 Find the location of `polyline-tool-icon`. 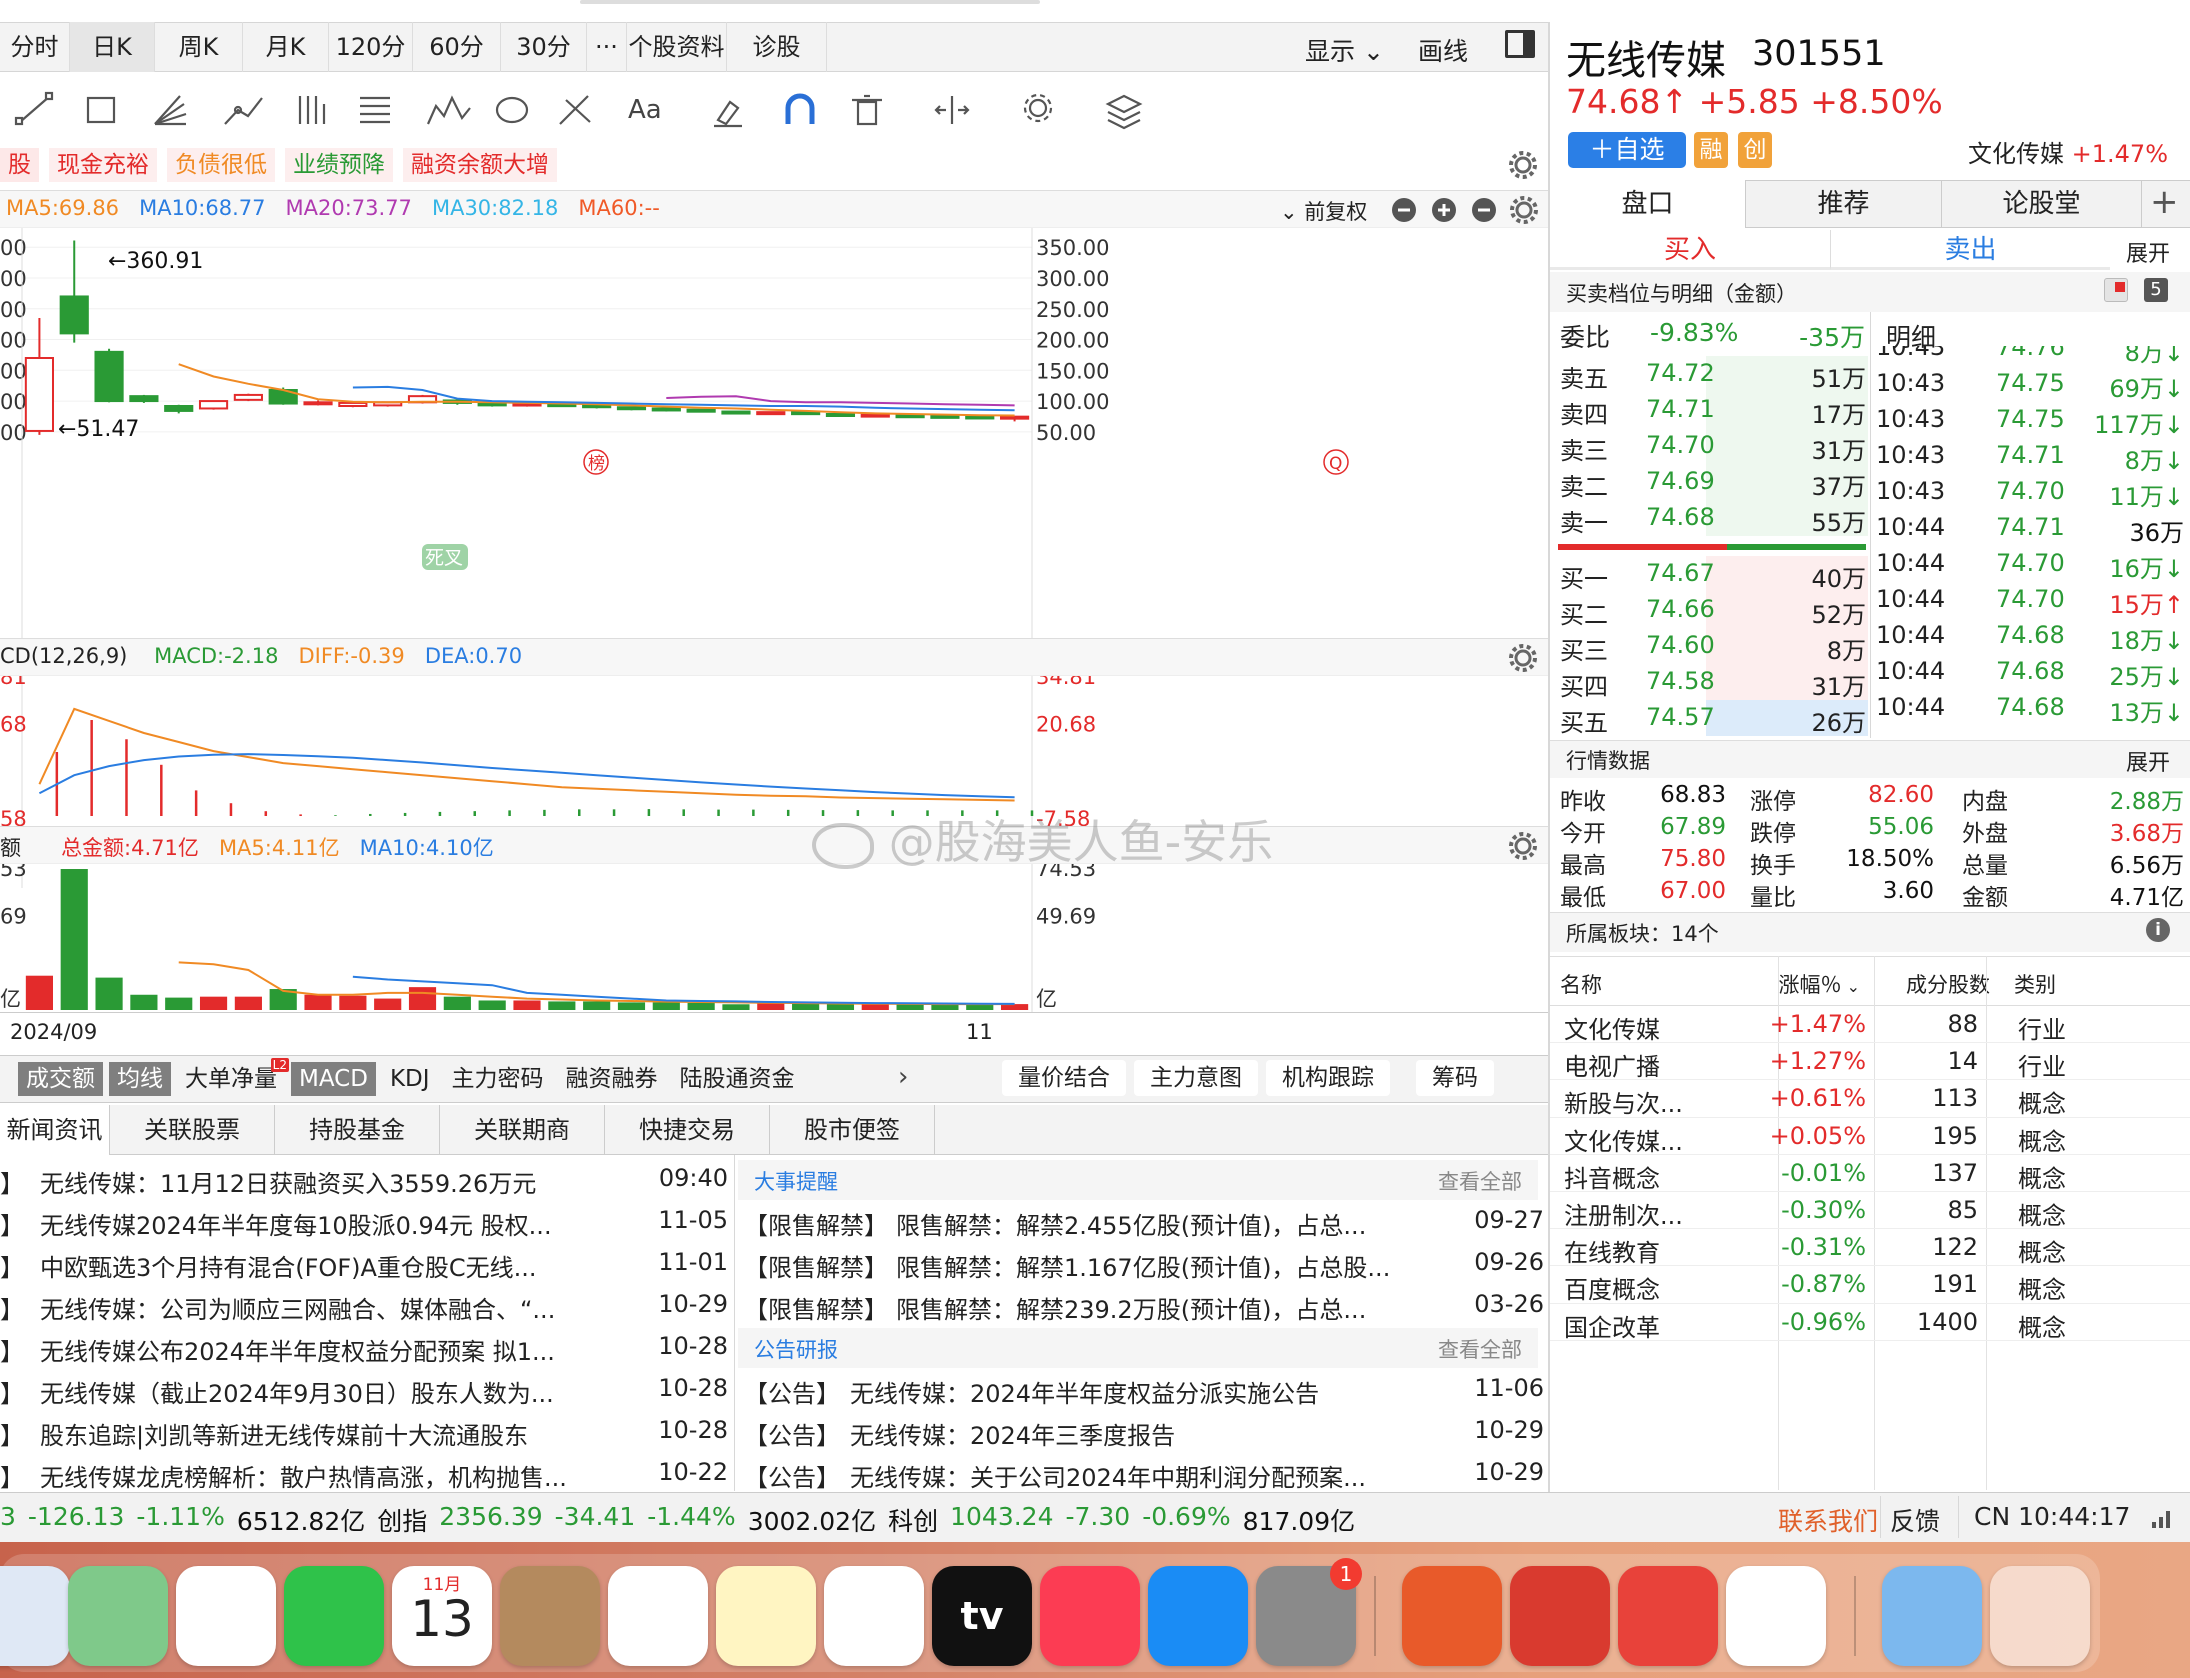

polyline-tool-icon is located at coordinates (243, 111).